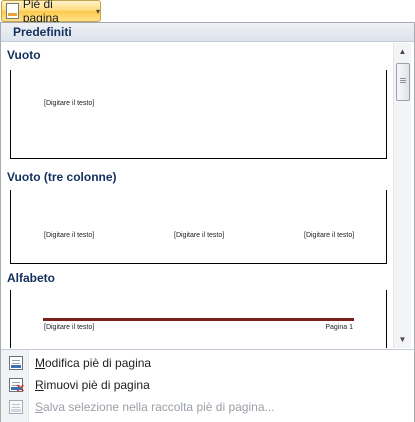 The width and height of the screenshot is (415, 422). What do you see at coordinates (402, 51) in the screenshot?
I see `scroll-up-icon: ▲` at bounding box center [402, 51].